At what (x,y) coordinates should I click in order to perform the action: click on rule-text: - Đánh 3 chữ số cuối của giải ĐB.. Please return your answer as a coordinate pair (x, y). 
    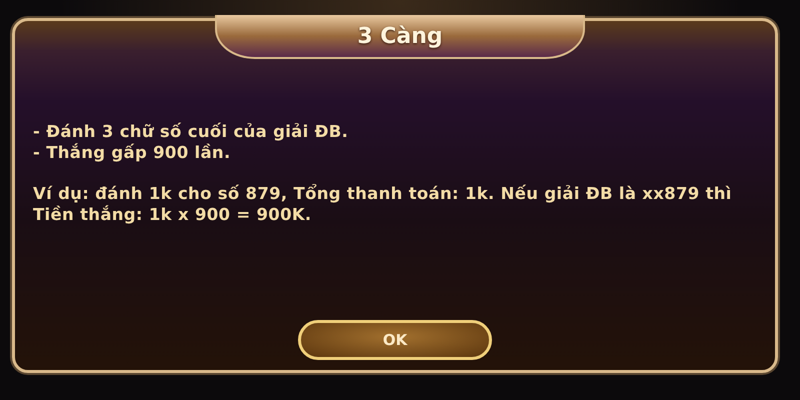
    Looking at the image, I should click on (191, 131).